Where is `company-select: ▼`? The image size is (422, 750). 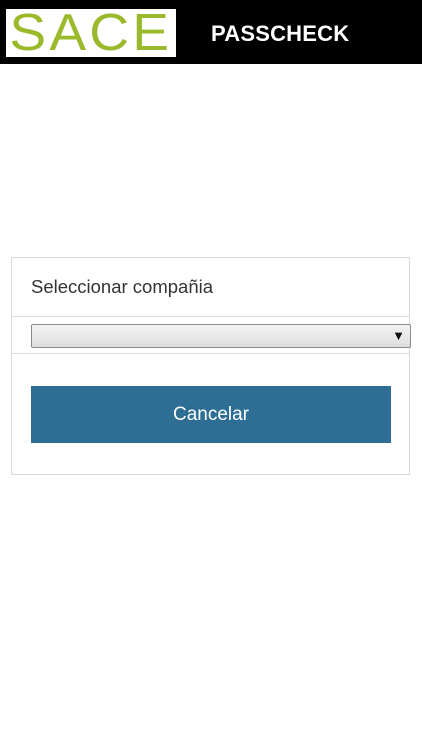 company-select: ▼ is located at coordinates (221, 336).